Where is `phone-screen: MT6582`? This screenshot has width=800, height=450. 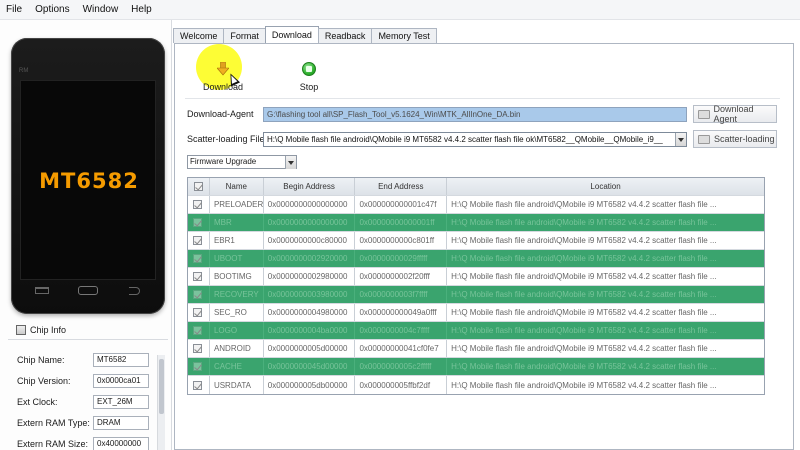
phone-screen: MT6582 is located at coordinates (88, 180).